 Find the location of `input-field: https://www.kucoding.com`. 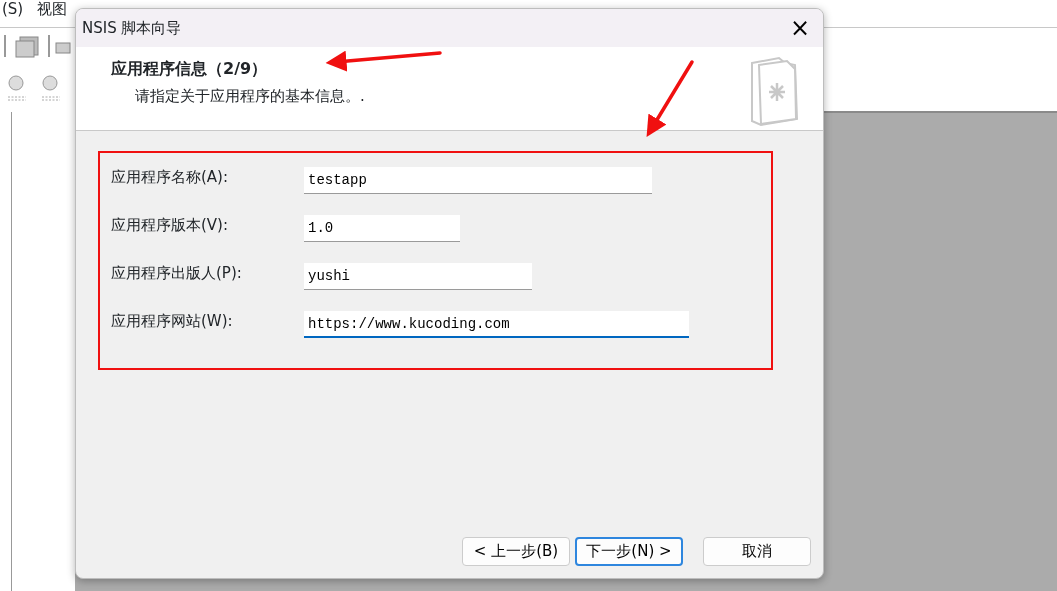

input-field: https://www.kucoding.com is located at coordinates (496, 324).